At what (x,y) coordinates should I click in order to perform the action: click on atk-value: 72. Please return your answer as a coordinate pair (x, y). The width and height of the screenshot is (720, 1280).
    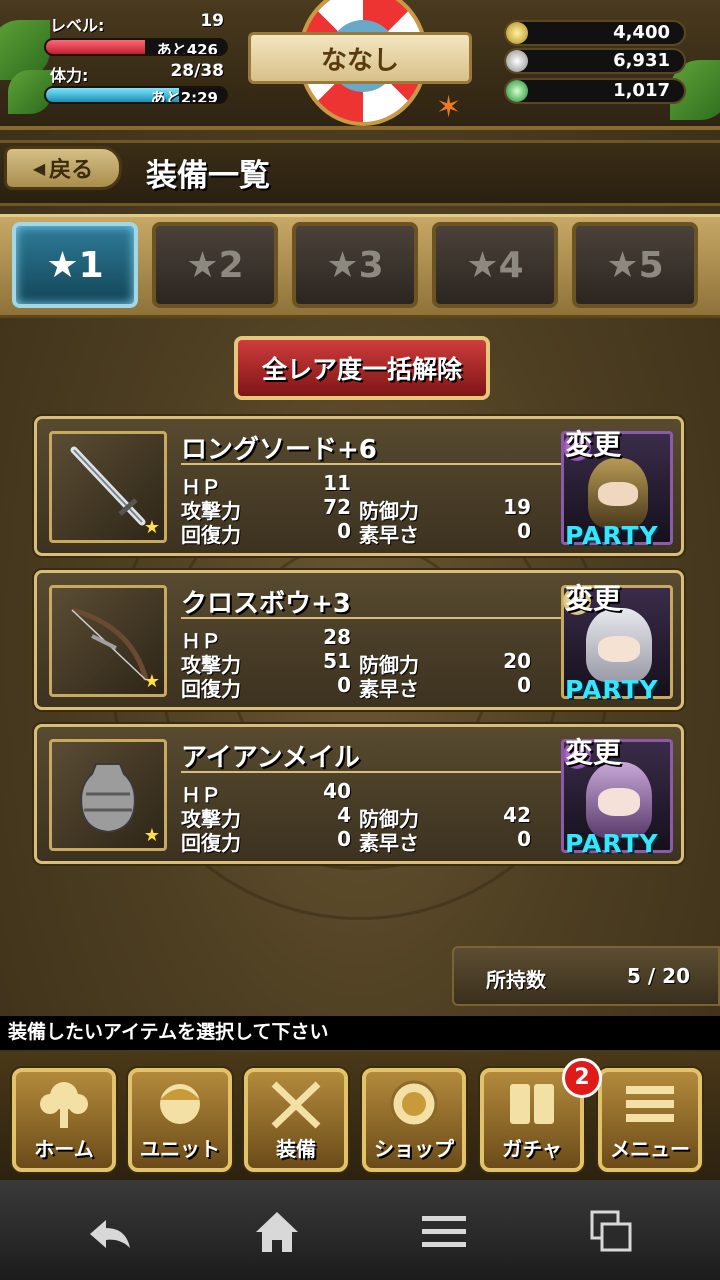
    Looking at the image, I should click on (337, 507).